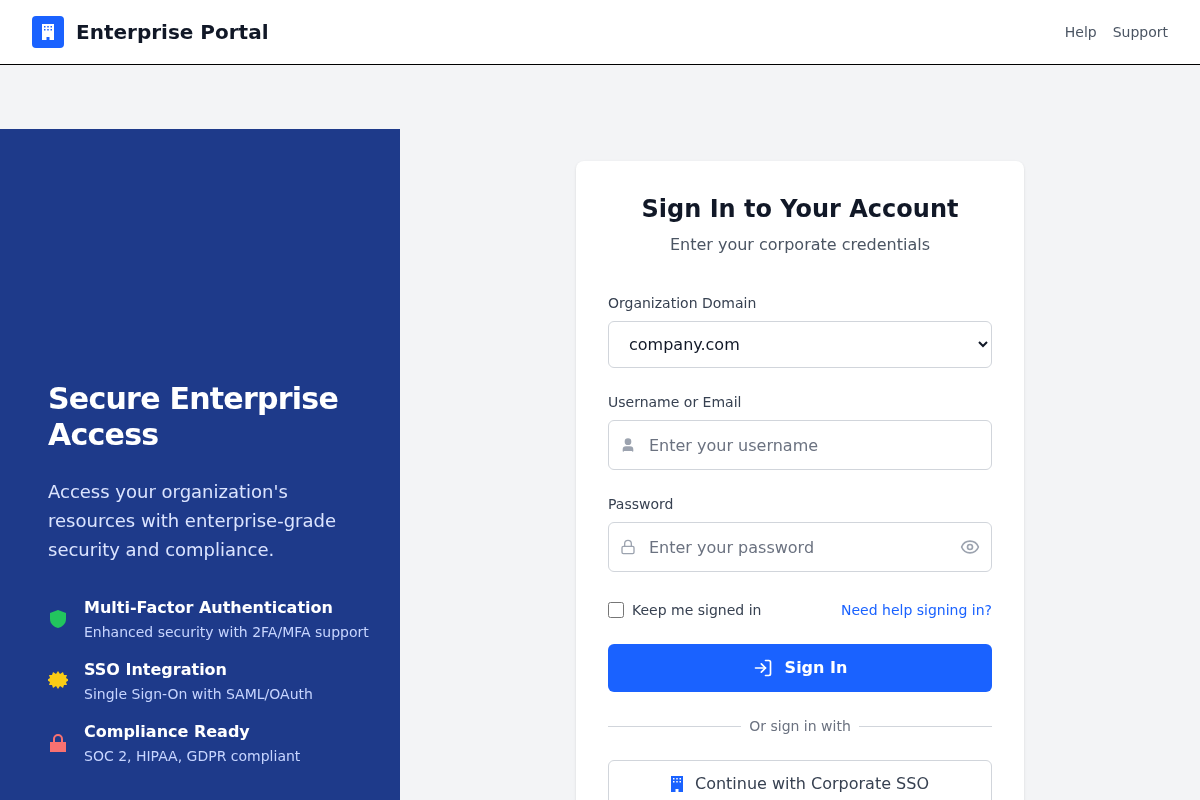  Describe the element at coordinates (762, 668) in the screenshot. I see `login-icon` at that location.